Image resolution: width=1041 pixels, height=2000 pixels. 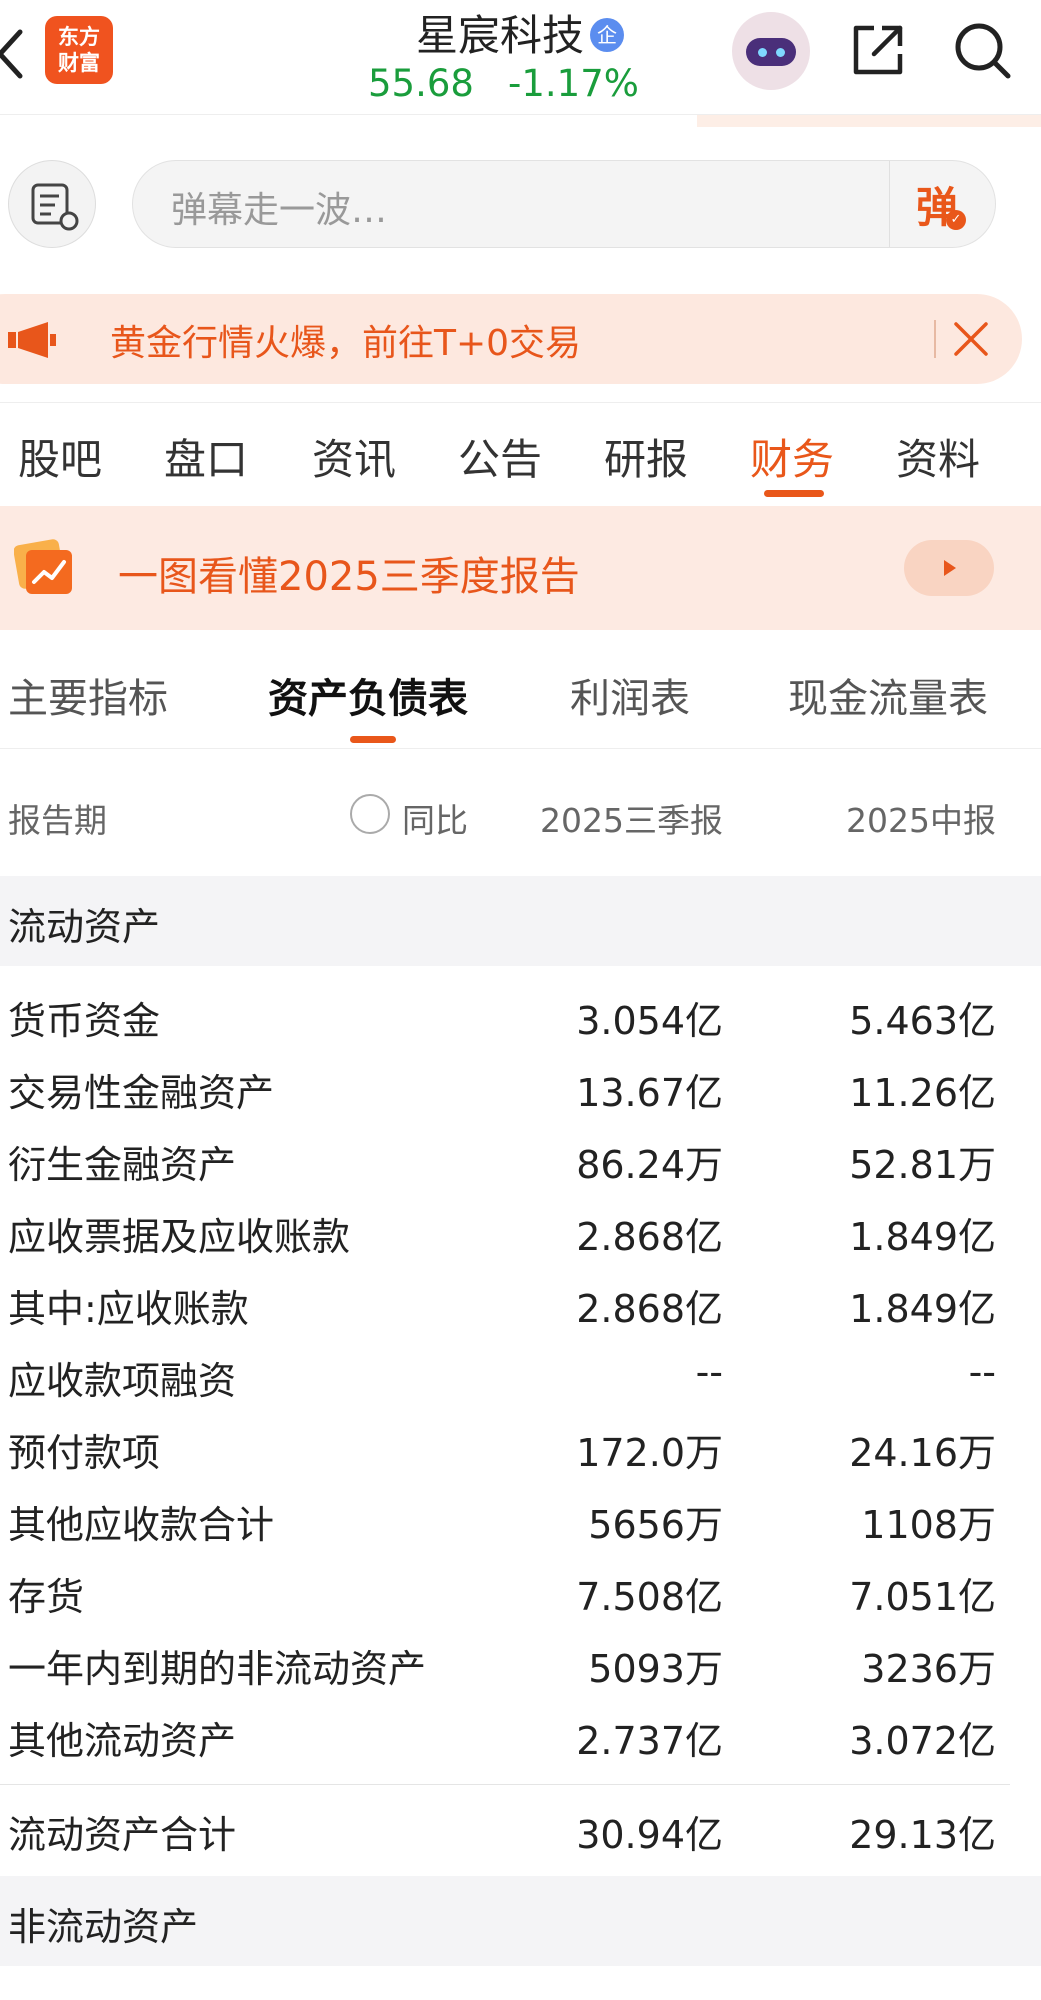 I want to click on row-value-q3: 86.24万, so click(x=649, y=1165).